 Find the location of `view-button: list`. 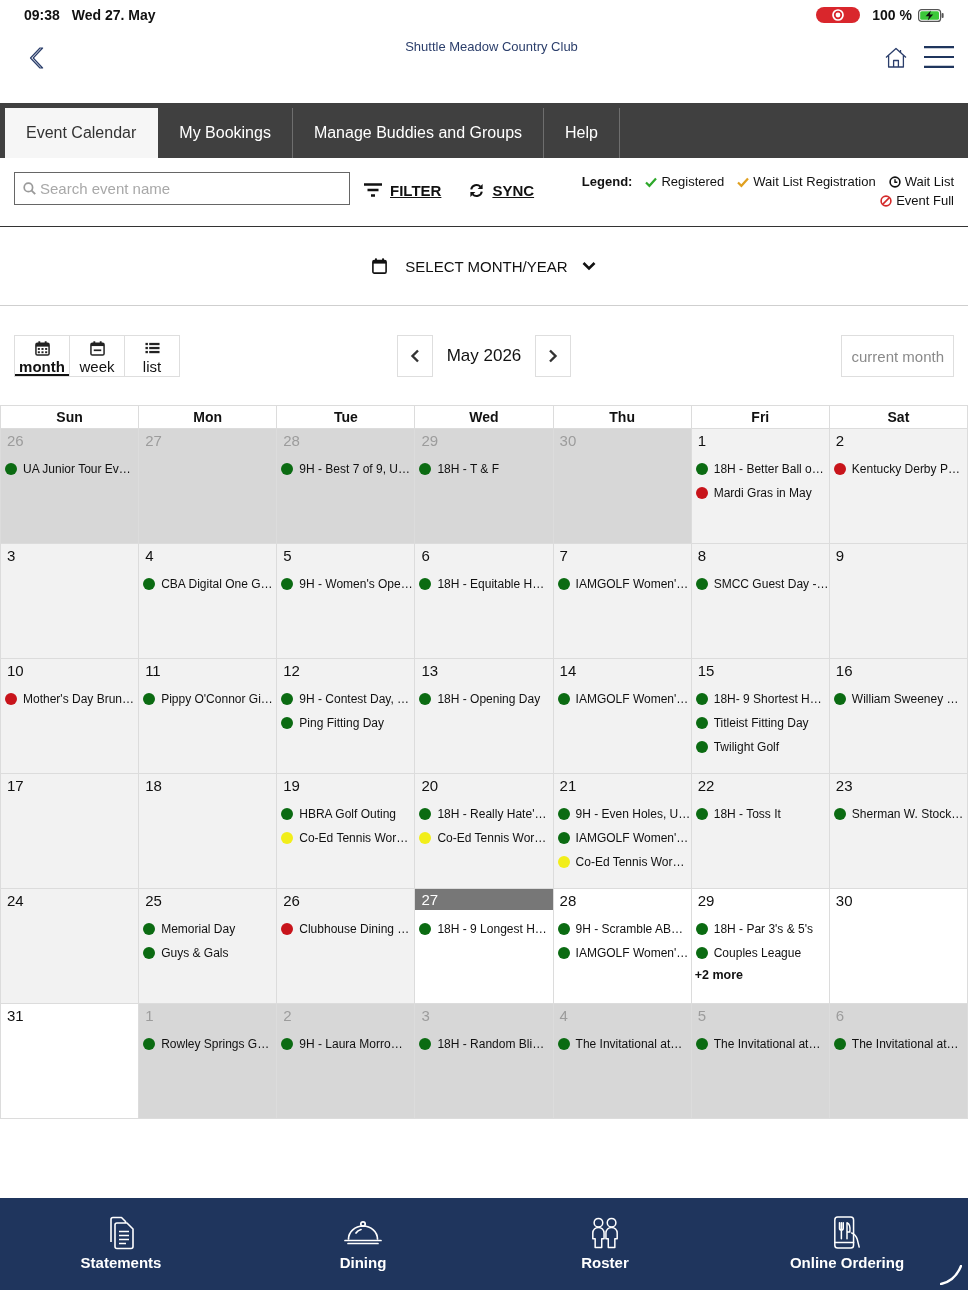

view-button: list is located at coordinates (152, 356).